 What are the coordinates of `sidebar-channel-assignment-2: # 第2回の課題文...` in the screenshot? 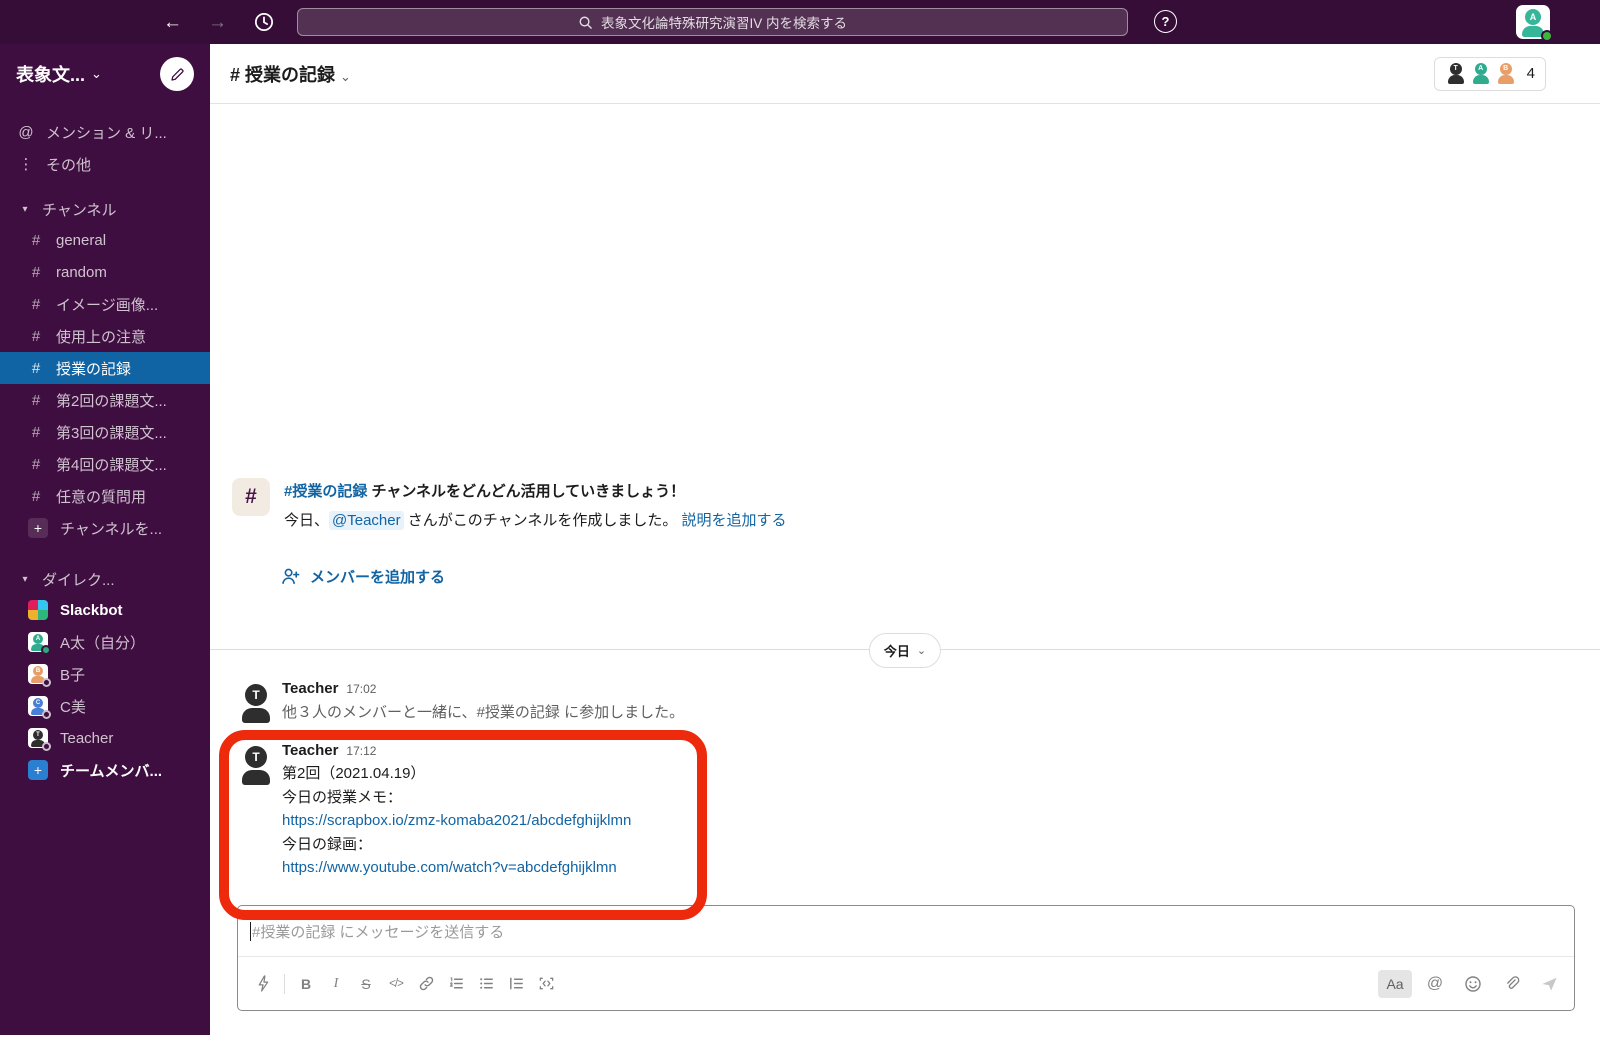 It's located at (105, 400).